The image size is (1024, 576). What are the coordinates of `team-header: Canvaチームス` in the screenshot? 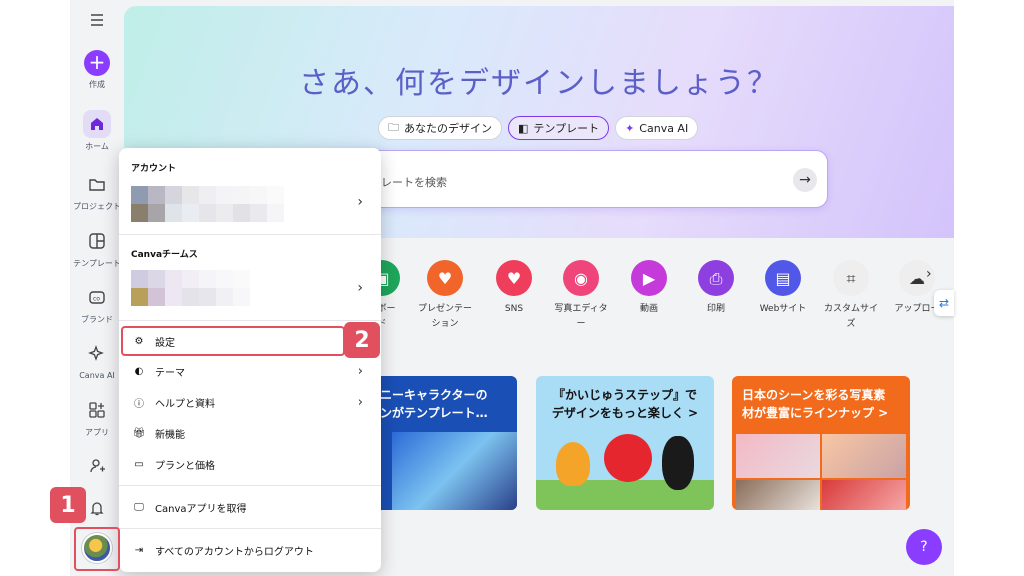 It's located at (164, 255).